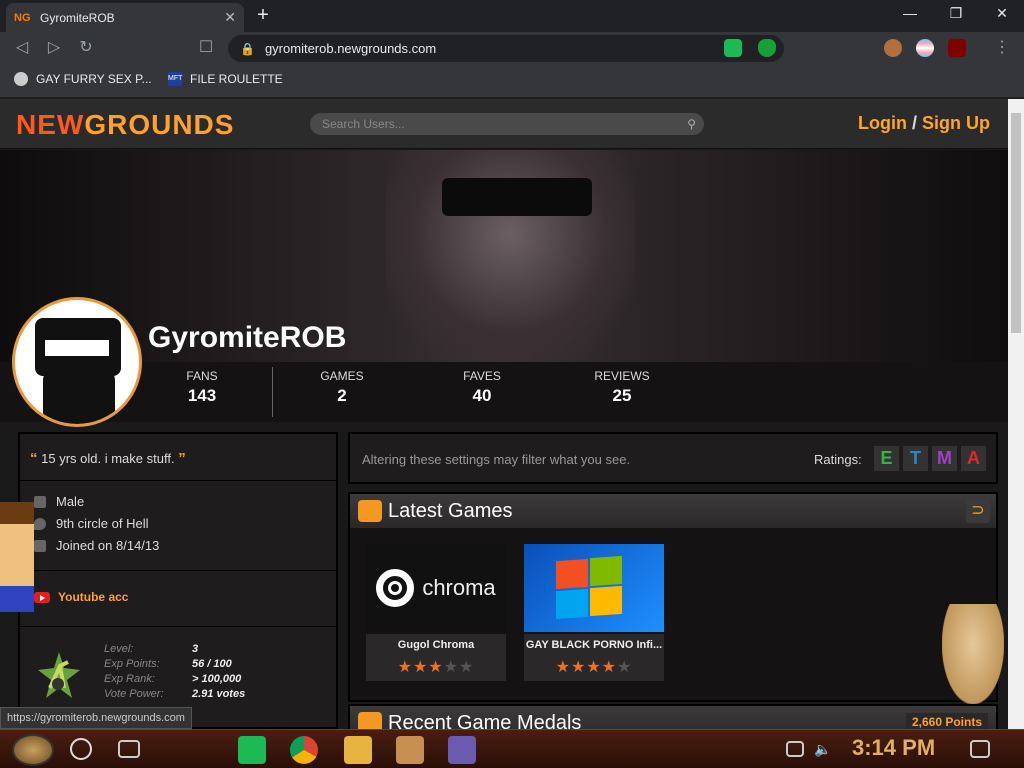 This screenshot has height=768, width=1024. Describe the element at coordinates (957, 48) in the screenshot. I see `ublock-icon` at that location.